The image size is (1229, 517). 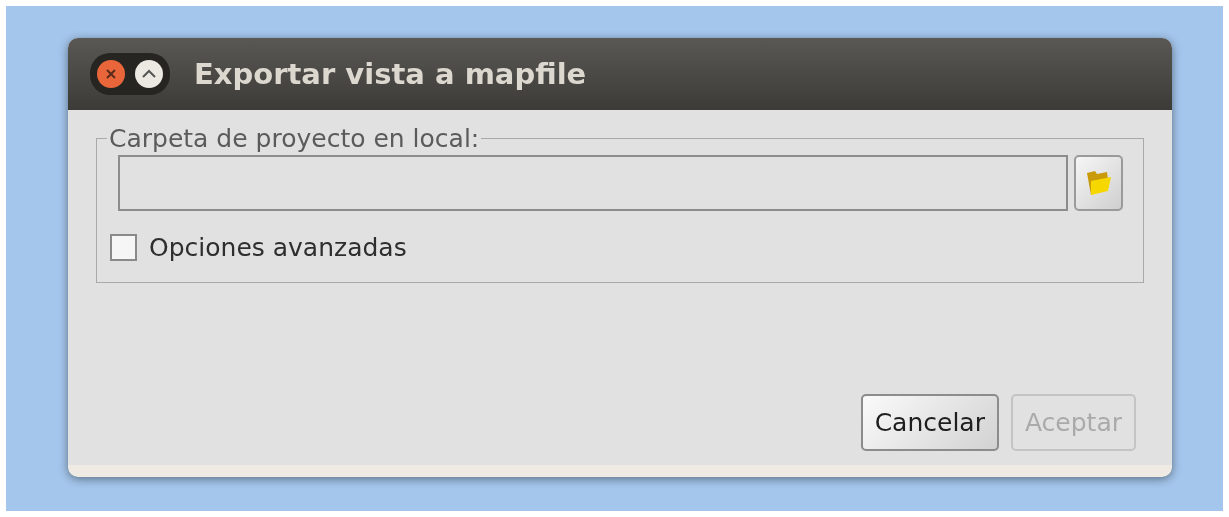 What do you see at coordinates (278, 247) in the screenshot?
I see `checkbox-label: Opciones avanzadas` at bounding box center [278, 247].